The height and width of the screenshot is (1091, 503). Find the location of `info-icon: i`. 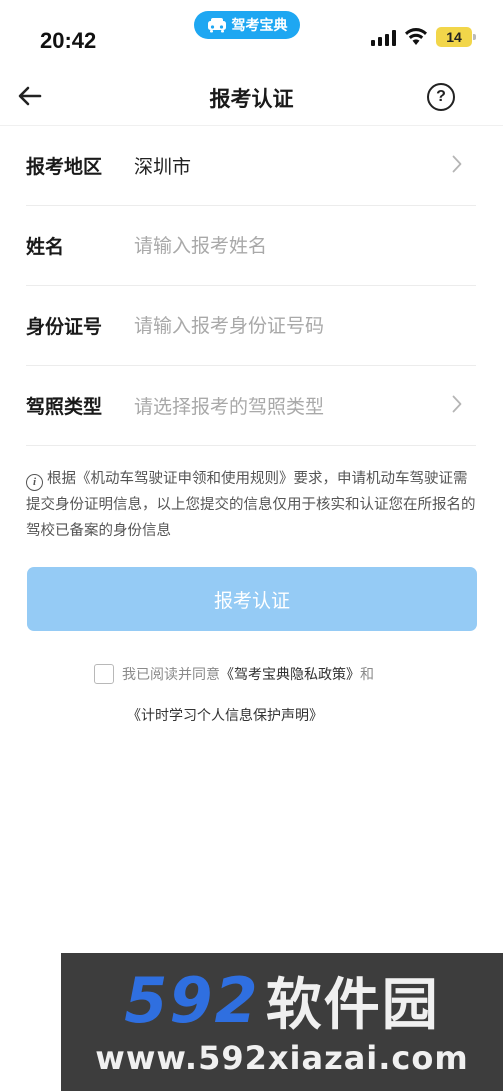

info-icon: i is located at coordinates (34, 482).